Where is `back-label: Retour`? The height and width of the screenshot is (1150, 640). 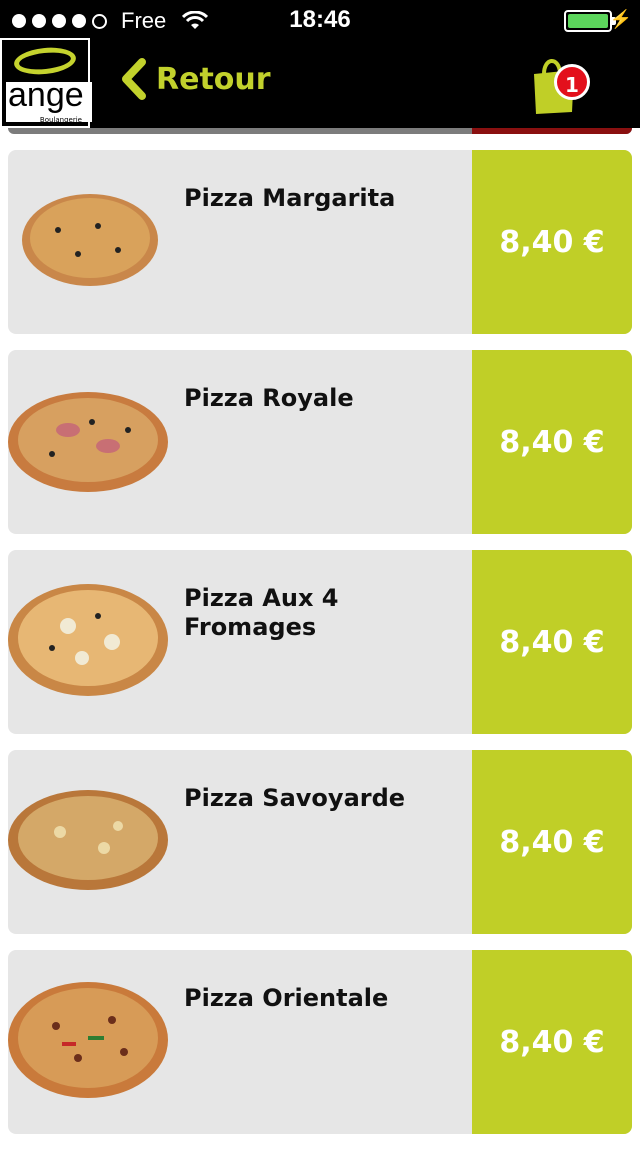 back-label: Retour is located at coordinates (213, 79).